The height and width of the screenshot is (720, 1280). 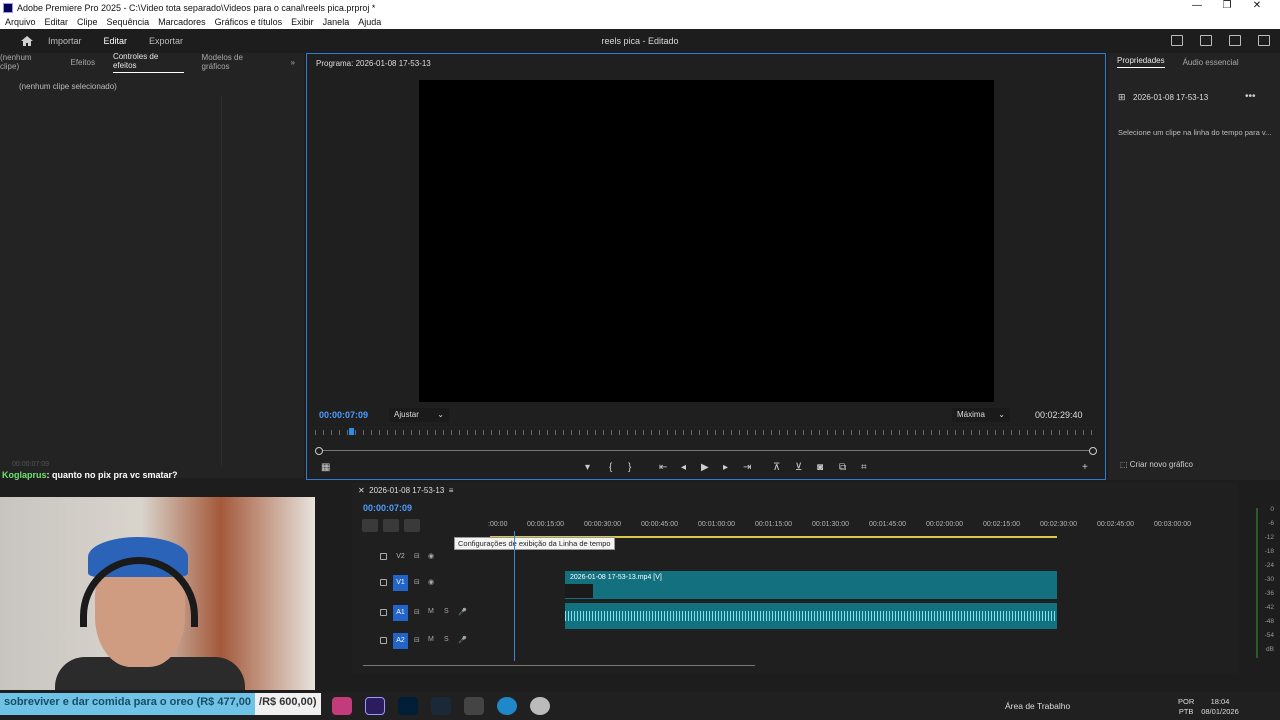 What do you see at coordinates (842, 467) in the screenshot?
I see `compare-icon: ⧉` at bounding box center [842, 467].